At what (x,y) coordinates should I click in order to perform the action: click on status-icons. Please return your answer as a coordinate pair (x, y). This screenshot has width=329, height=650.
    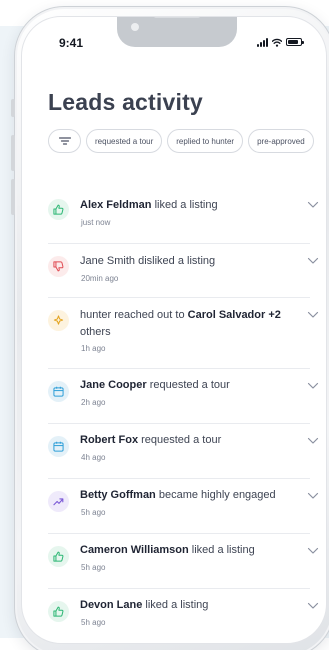
    Looking at the image, I should click on (280, 42).